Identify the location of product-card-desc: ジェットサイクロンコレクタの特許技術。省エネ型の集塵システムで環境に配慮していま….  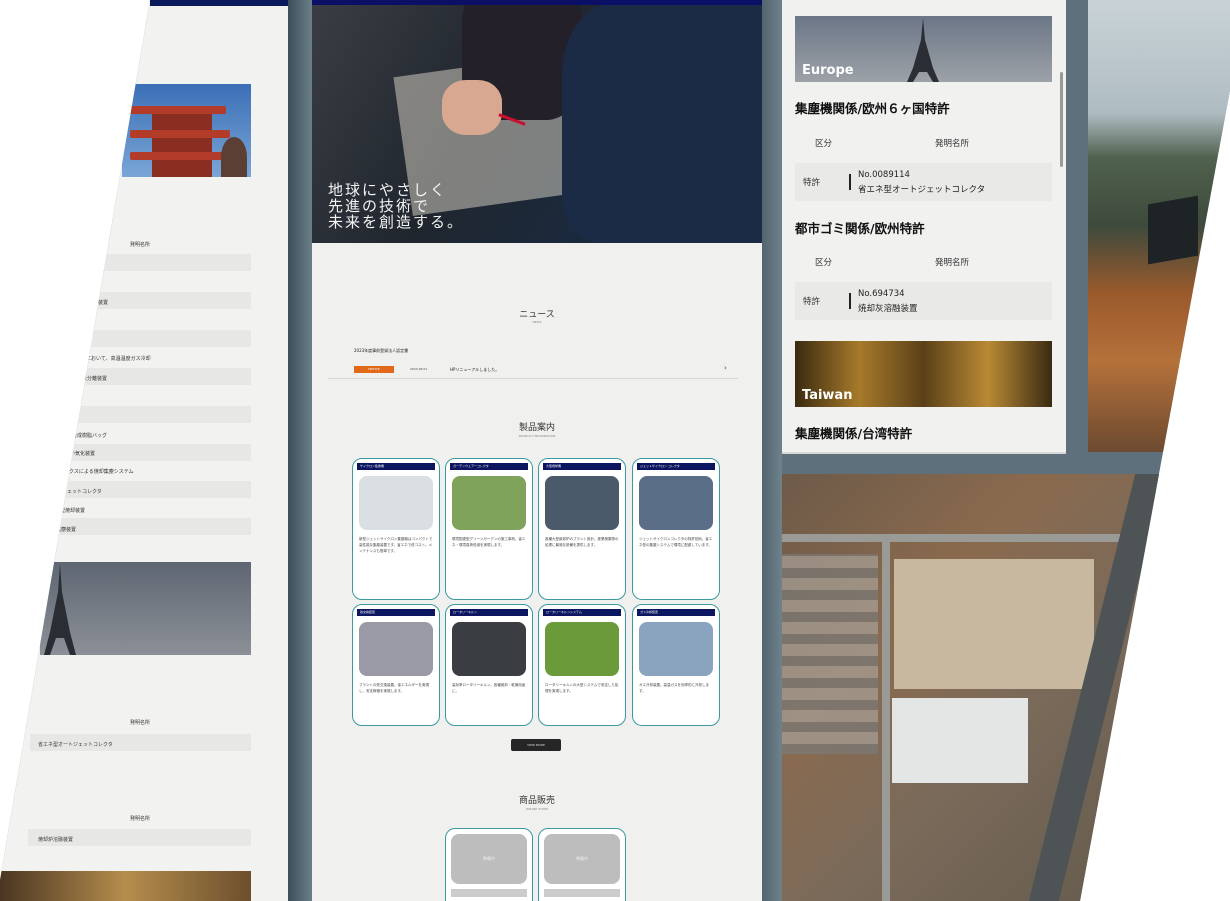
(676, 542).